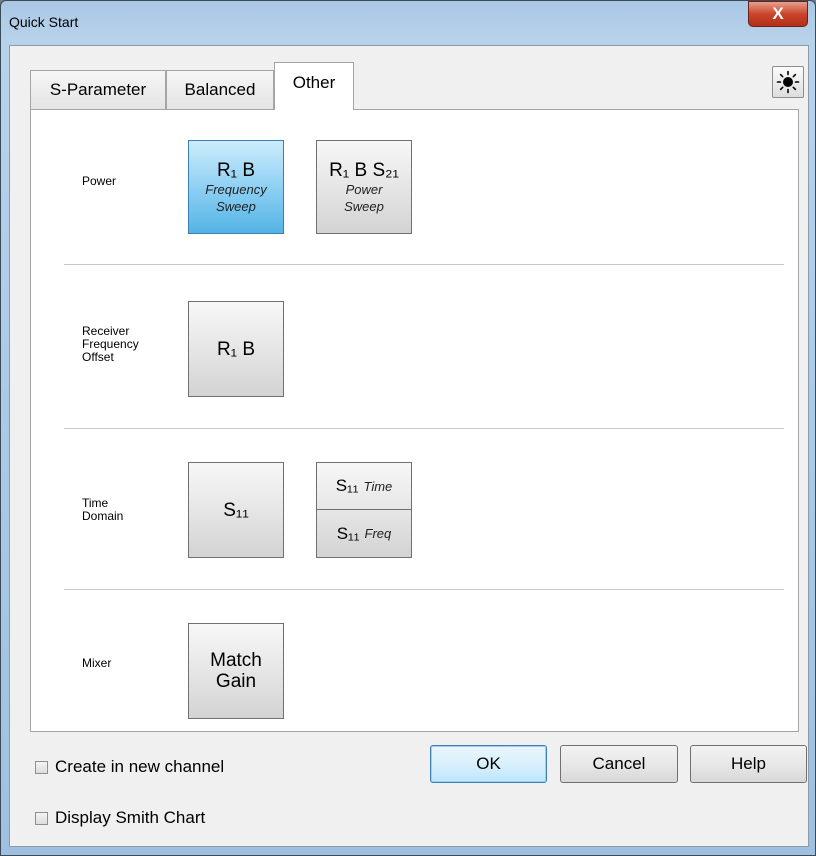 The image size is (816, 856). I want to click on tab-label: Other, so click(314, 82).